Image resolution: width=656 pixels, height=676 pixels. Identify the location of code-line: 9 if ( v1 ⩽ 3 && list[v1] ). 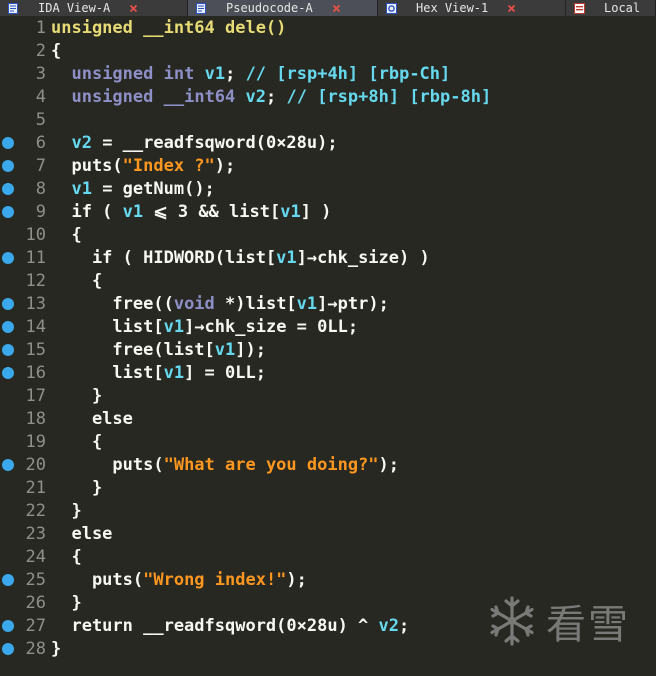
(328, 212).